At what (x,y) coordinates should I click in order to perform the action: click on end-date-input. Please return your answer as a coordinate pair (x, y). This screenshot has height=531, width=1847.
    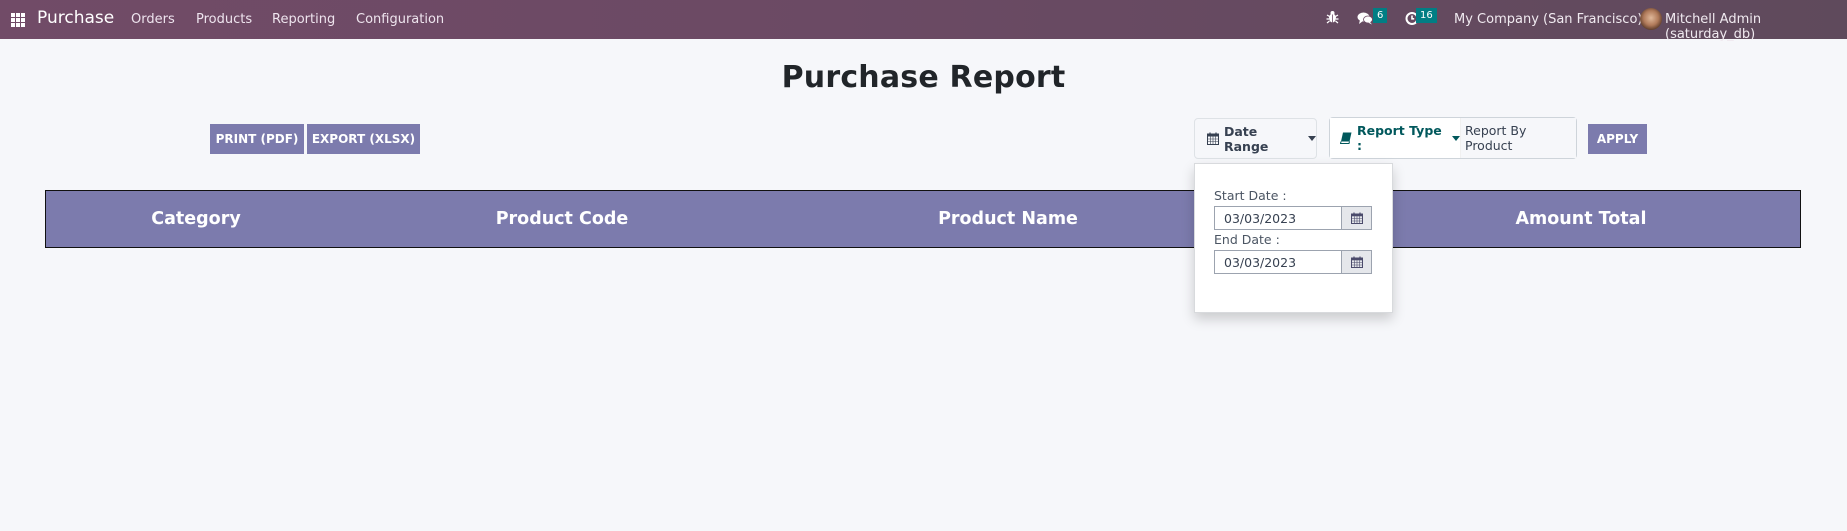
    Looking at the image, I should click on (1278, 262).